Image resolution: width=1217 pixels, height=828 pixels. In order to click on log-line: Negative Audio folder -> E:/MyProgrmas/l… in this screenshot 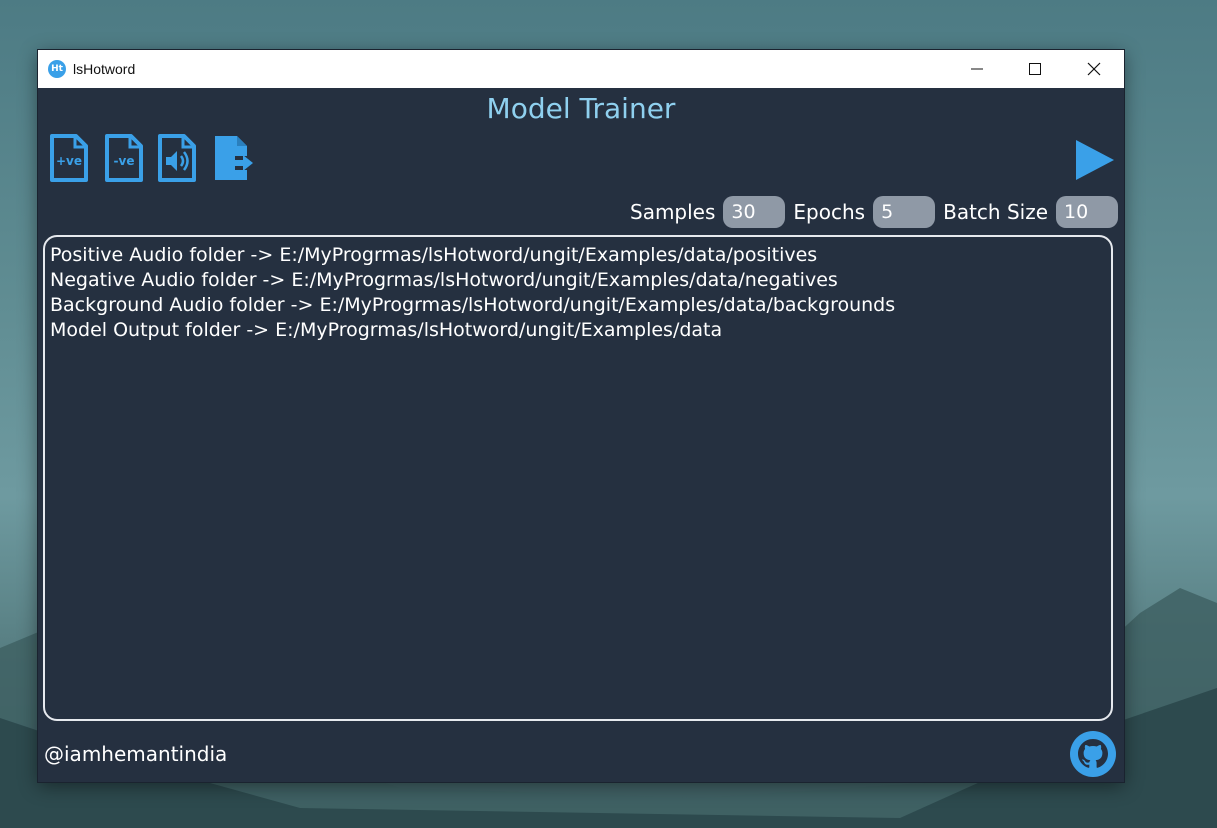, I will do `click(444, 280)`.